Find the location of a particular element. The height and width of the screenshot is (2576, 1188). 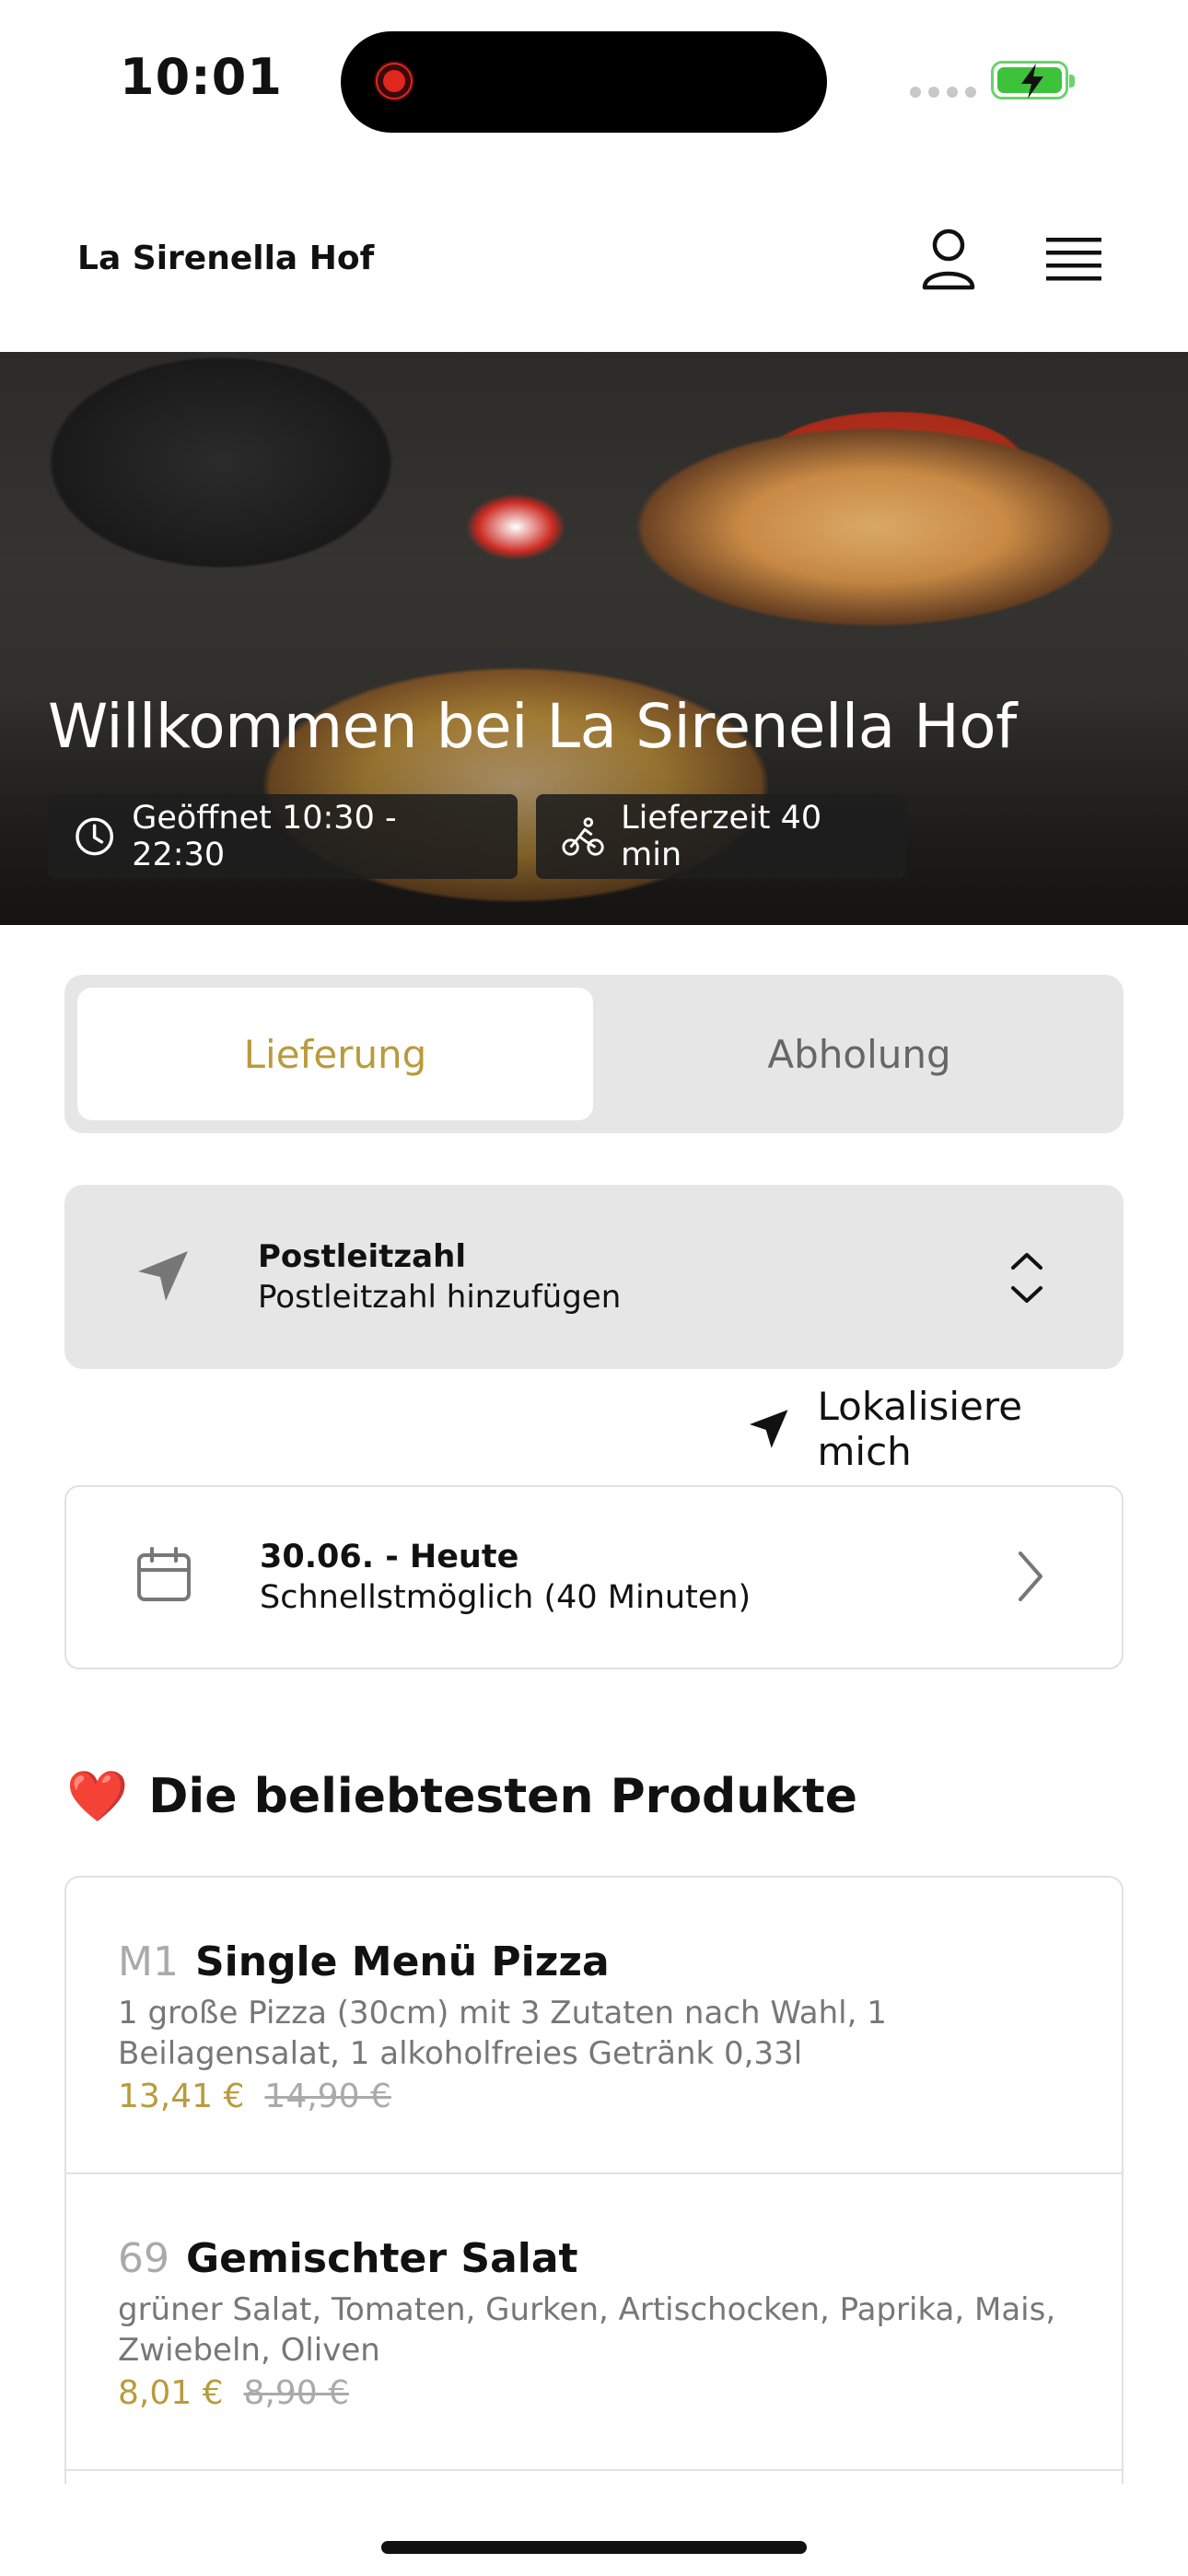

app-header: La Sirenella Hof is located at coordinates (594, 267).